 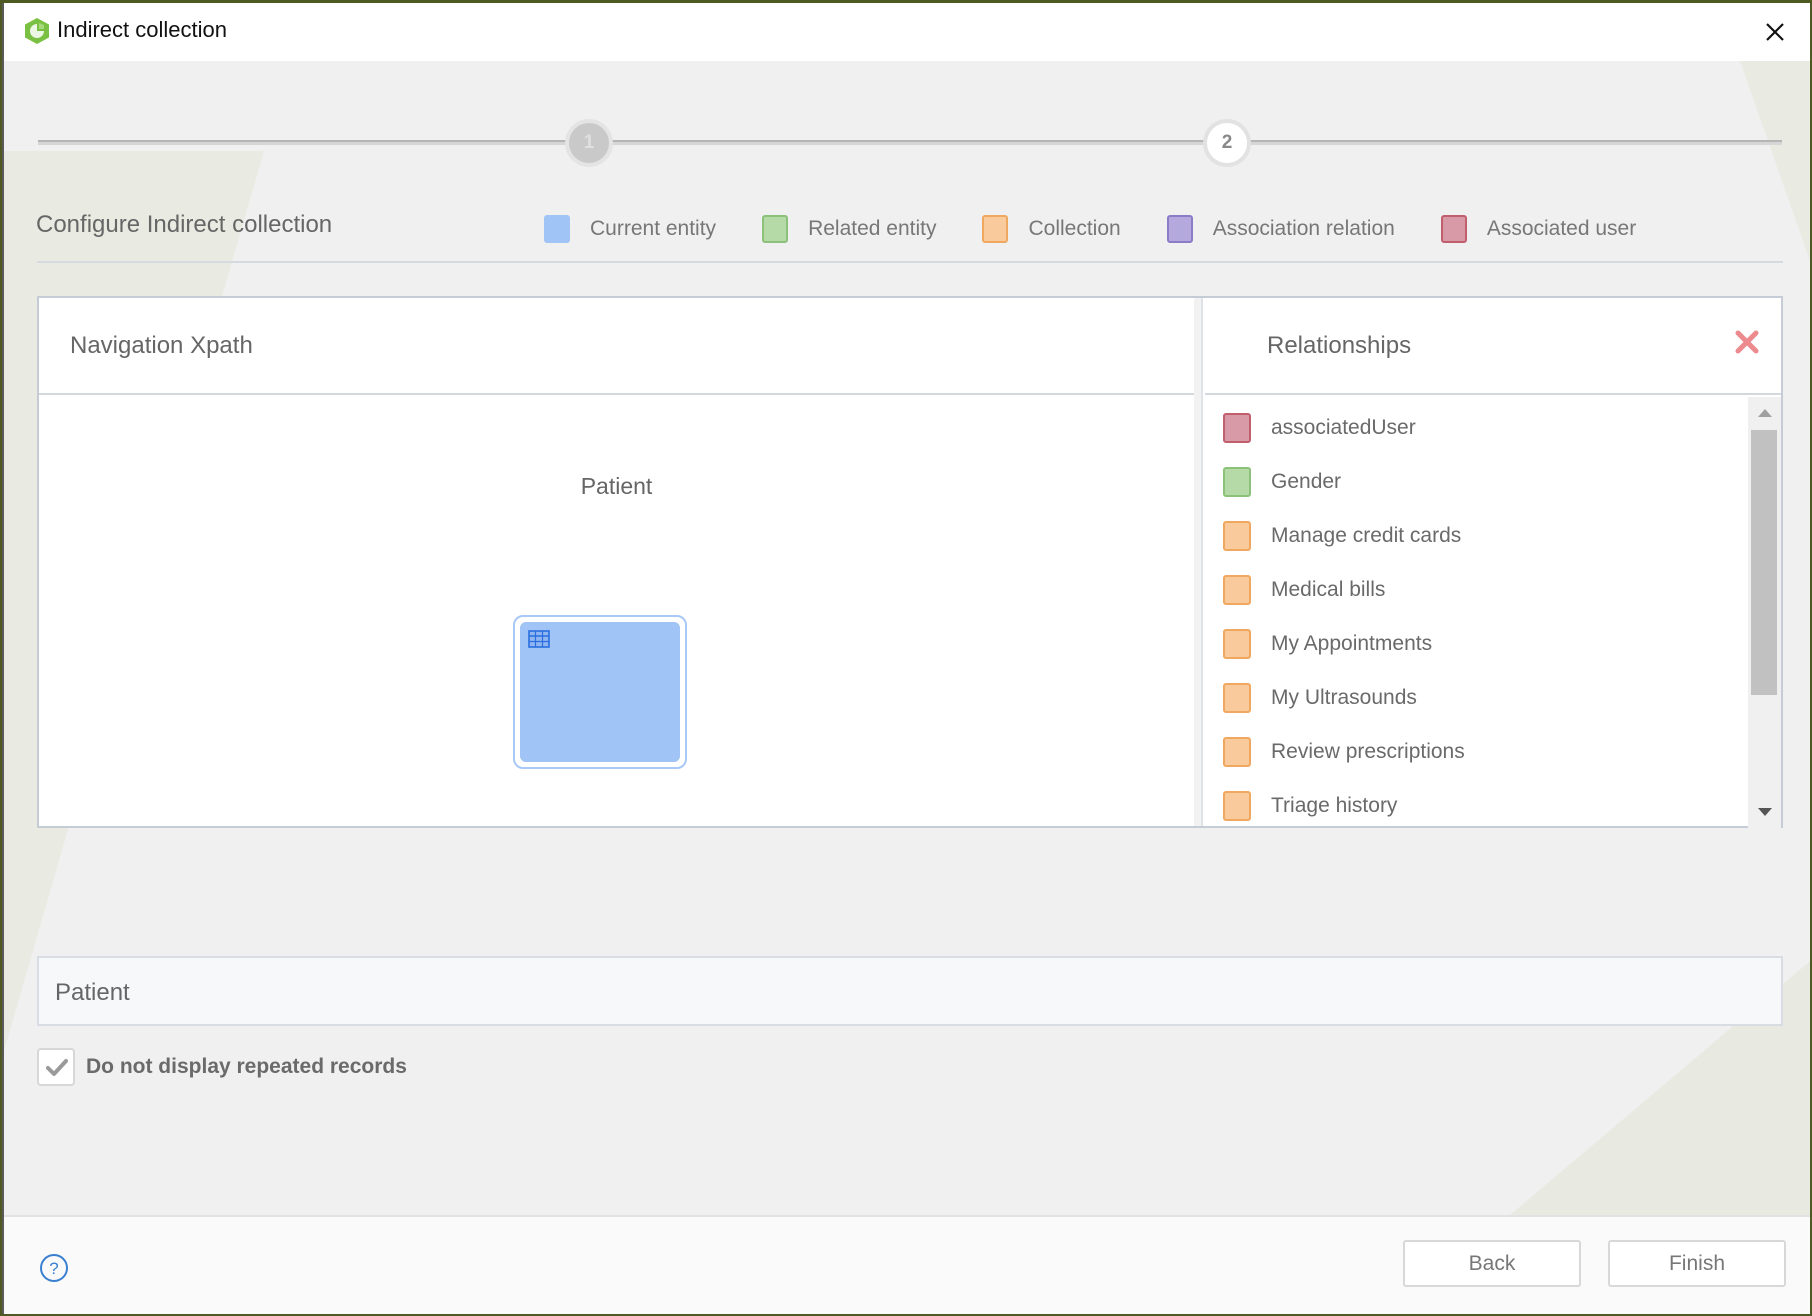 What do you see at coordinates (1074, 228) in the screenshot?
I see `legend-label: Collection` at bounding box center [1074, 228].